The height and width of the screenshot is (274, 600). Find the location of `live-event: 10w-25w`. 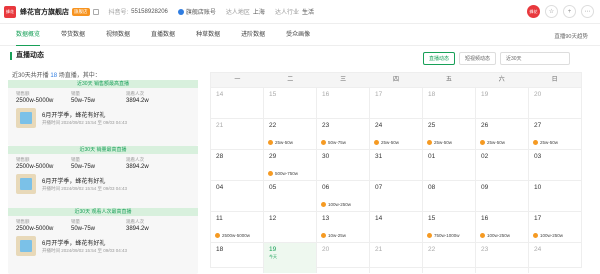

live-event: 10w-25w is located at coordinates (333, 235).